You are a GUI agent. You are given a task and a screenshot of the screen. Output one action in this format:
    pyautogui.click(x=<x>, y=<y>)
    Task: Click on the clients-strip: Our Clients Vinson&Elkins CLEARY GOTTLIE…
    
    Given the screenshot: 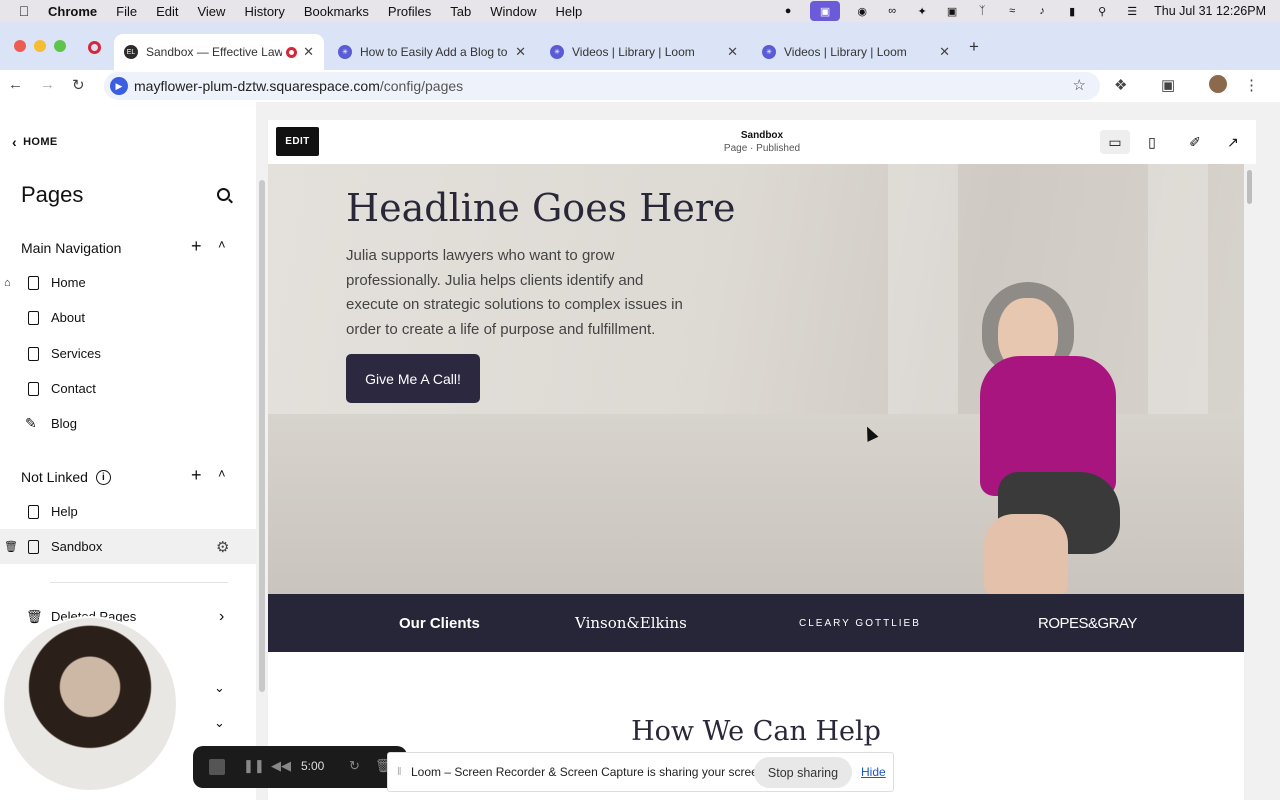 What is the action you would take?
    pyautogui.click(x=756, y=623)
    